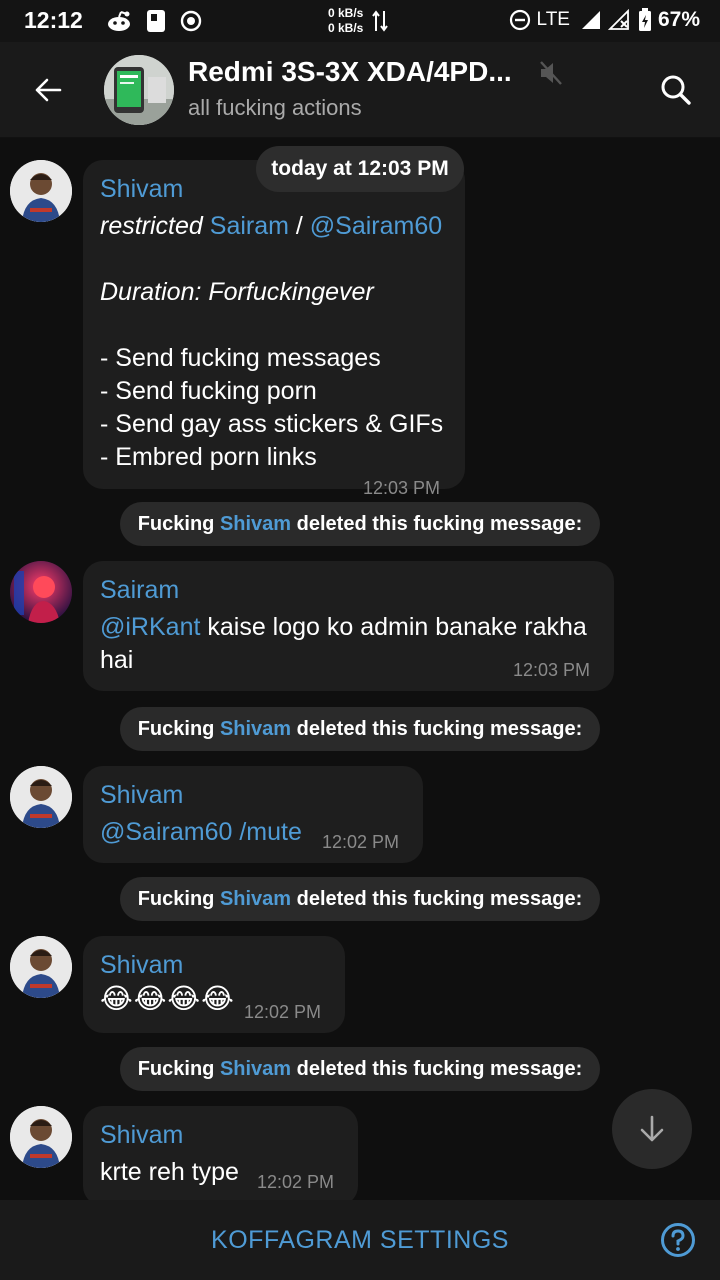 The image size is (720, 1280). I want to click on phone-image-icon, so click(139, 90).